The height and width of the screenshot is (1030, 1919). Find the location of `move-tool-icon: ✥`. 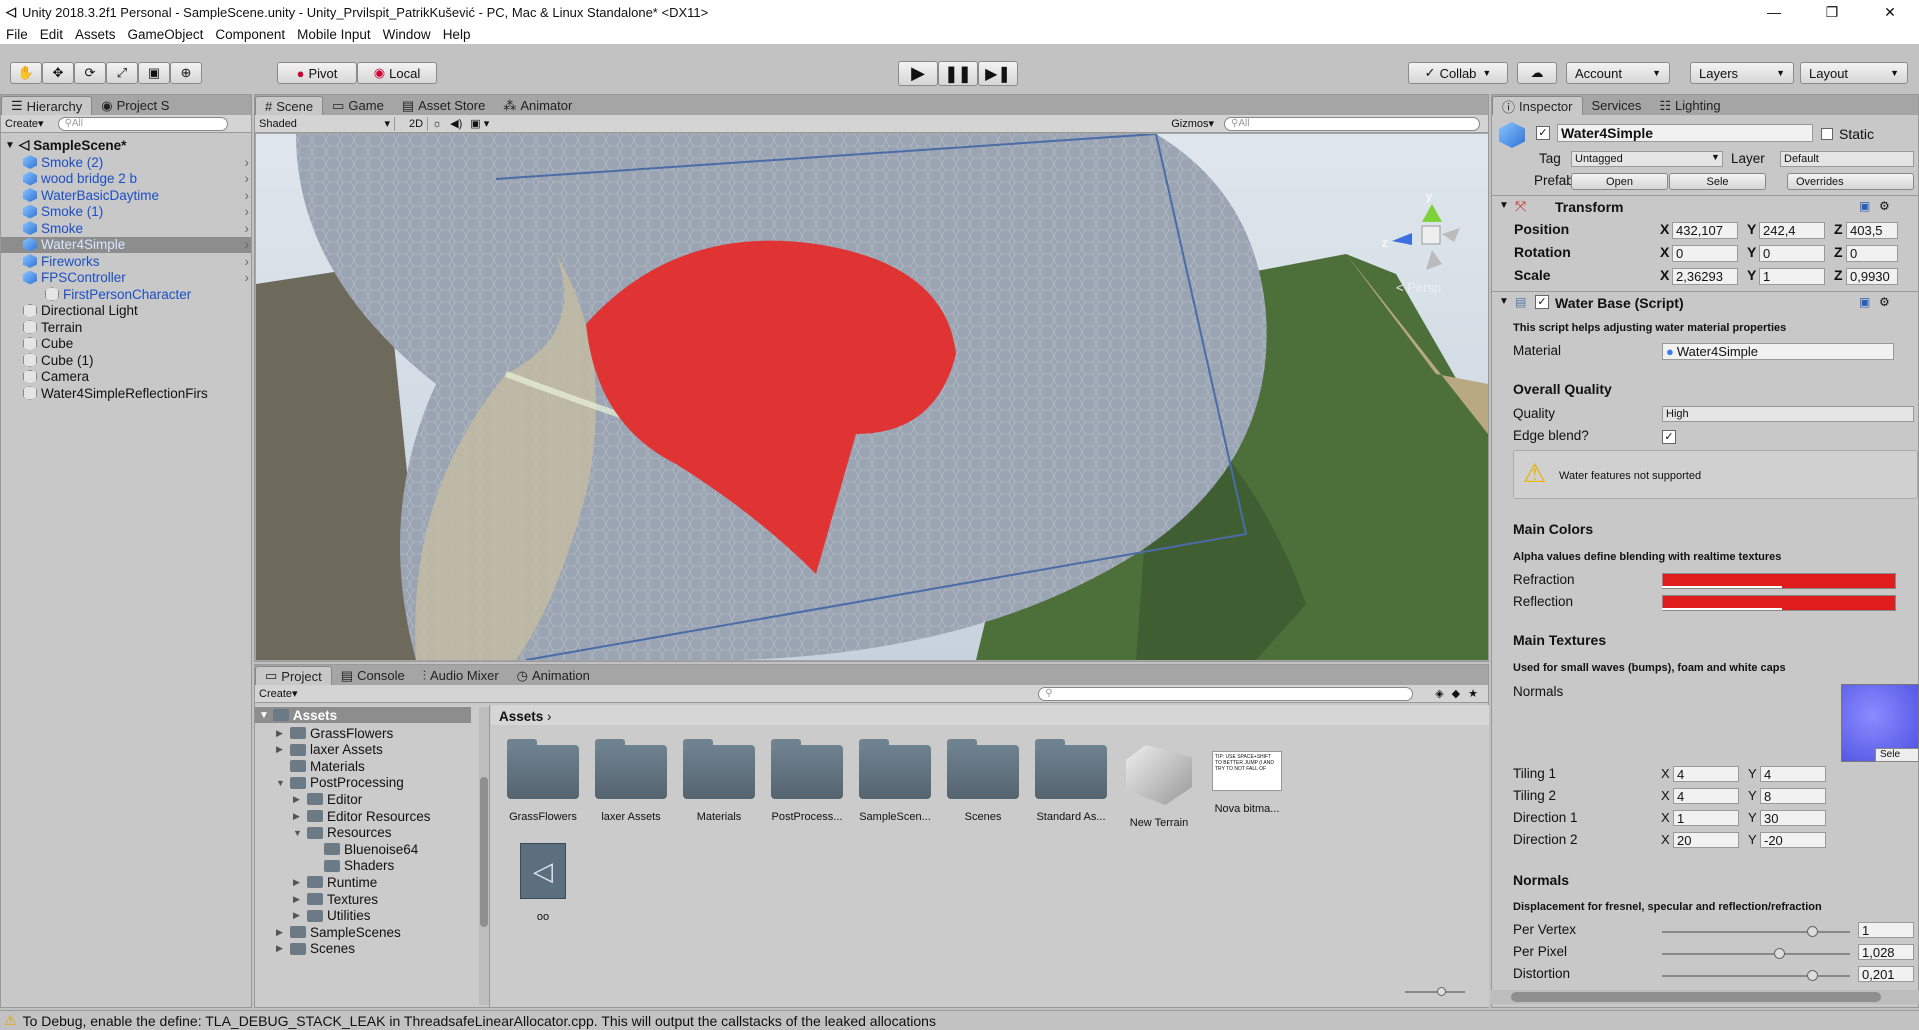

move-tool-icon: ✥ is located at coordinates (58, 73).